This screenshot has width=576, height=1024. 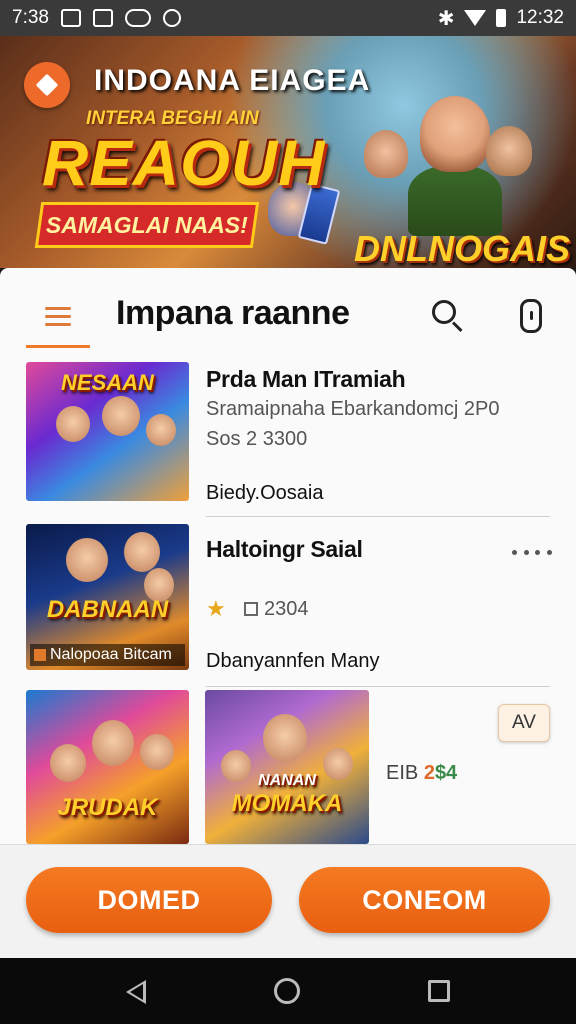 I want to click on wifi-icon, so click(x=475, y=18).